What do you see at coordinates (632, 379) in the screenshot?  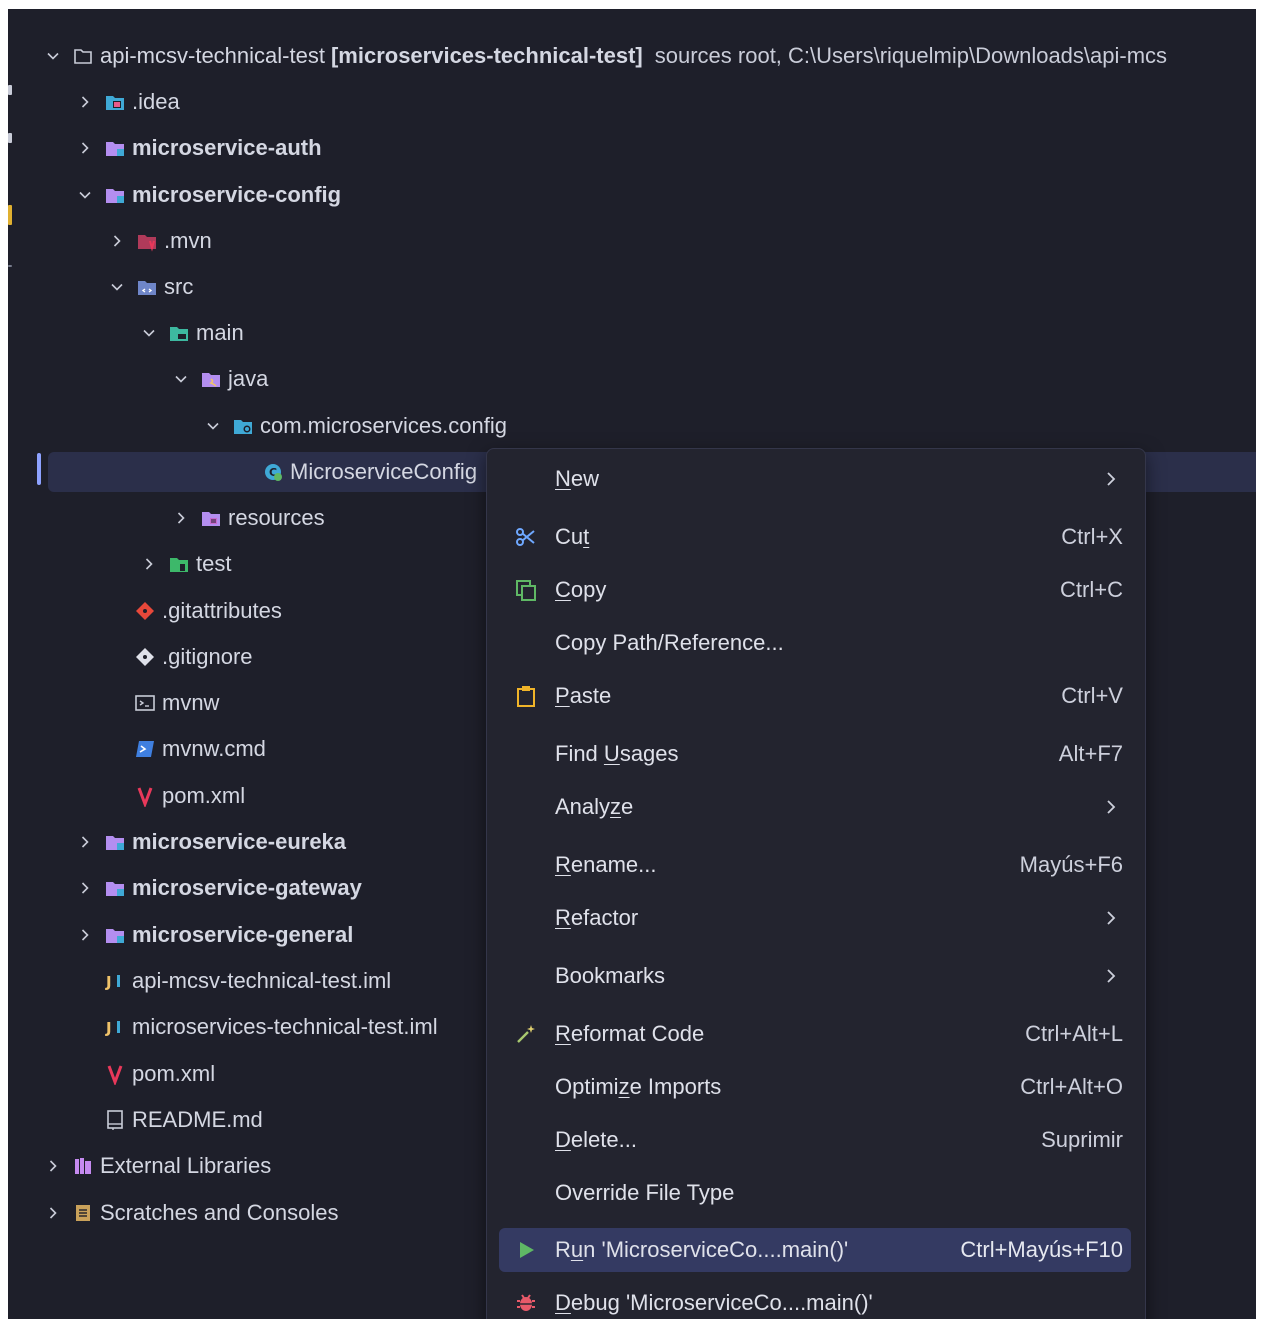 I see `tree-row-java: java` at bounding box center [632, 379].